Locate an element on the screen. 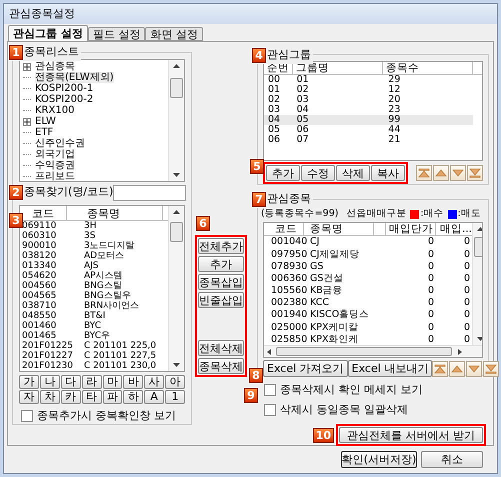 This screenshot has height=477, width=501. initial-filter-button: 마 is located at coordinates (112, 381).